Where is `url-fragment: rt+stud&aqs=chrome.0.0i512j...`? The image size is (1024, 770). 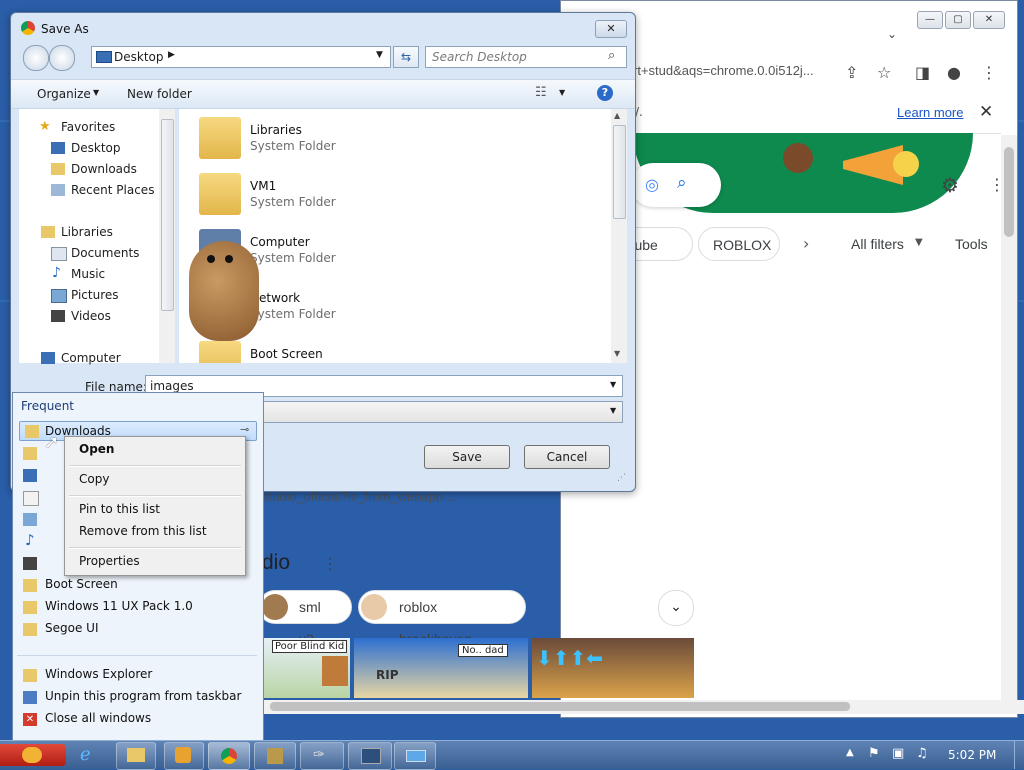 url-fragment: rt+stud&aqs=chrome.0.0i512j... is located at coordinates (723, 70).